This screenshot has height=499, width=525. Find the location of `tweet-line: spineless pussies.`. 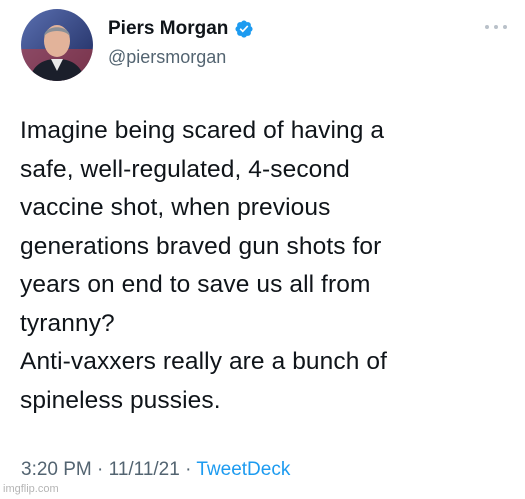

tweet-line: spineless pussies. is located at coordinates (120, 400).